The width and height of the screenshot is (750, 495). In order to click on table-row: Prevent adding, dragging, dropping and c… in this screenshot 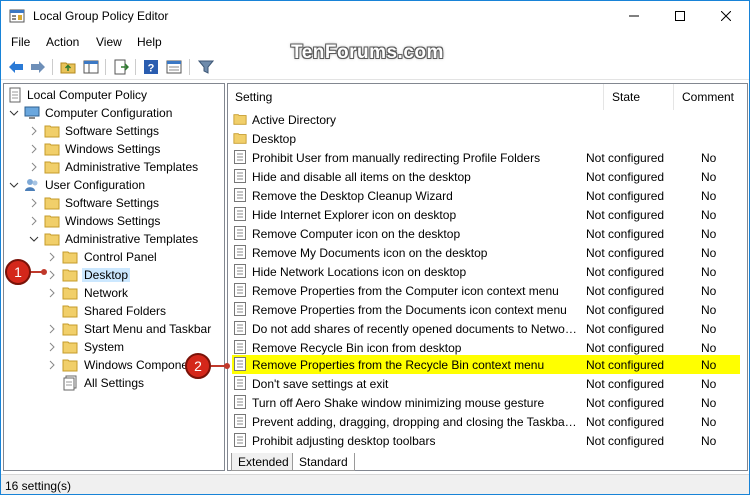, I will do `click(487, 421)`.